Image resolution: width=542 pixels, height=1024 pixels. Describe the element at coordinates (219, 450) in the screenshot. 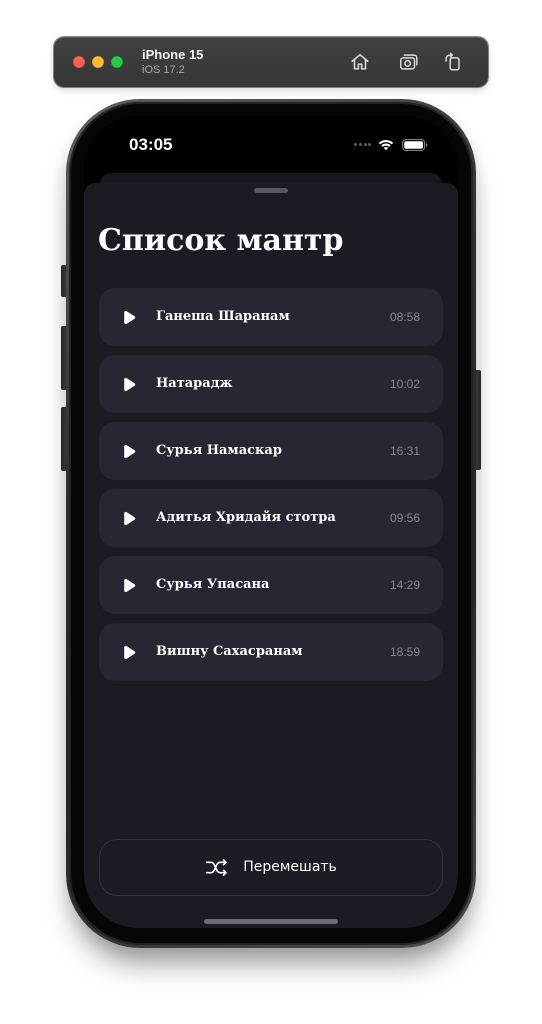

I see `mantra-title: Сурья Намаскар` at that location.